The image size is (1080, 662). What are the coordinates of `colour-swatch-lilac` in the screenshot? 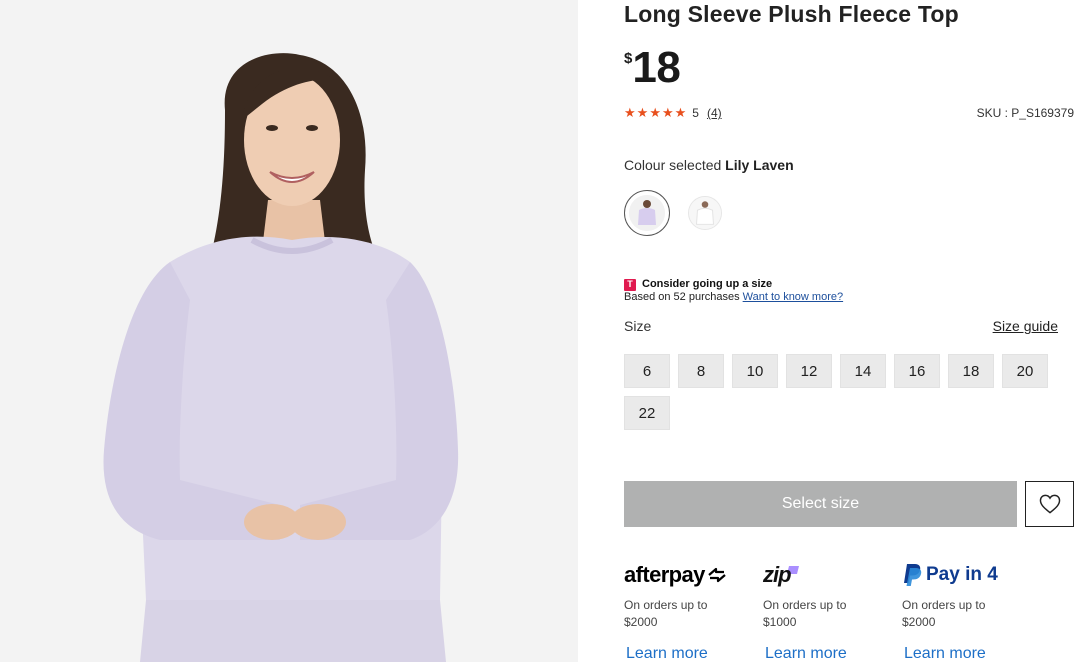 It's located at (647, 213).